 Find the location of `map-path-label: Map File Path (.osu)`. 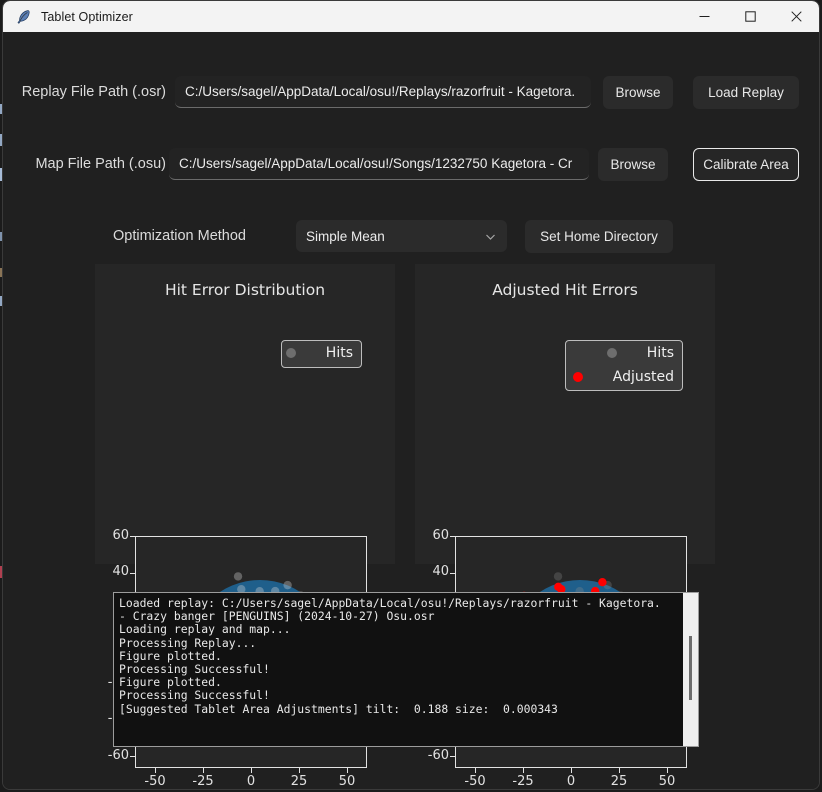

map-path-label: Map File Path (.osu) is located at coordinates (100, 164).